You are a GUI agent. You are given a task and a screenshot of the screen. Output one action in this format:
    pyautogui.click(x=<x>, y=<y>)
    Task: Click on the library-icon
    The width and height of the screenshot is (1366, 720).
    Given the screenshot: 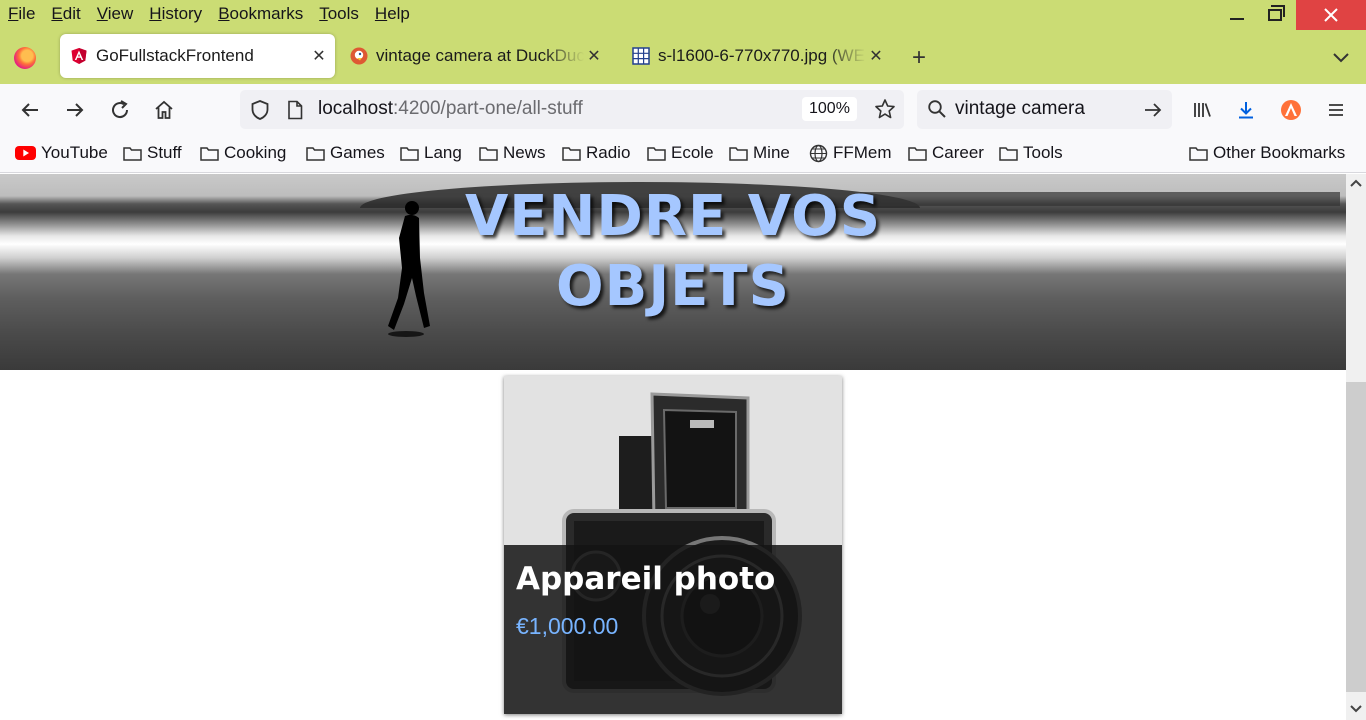 What is the action you would take?
    pyautogui.click(x=1202, y=110)
    